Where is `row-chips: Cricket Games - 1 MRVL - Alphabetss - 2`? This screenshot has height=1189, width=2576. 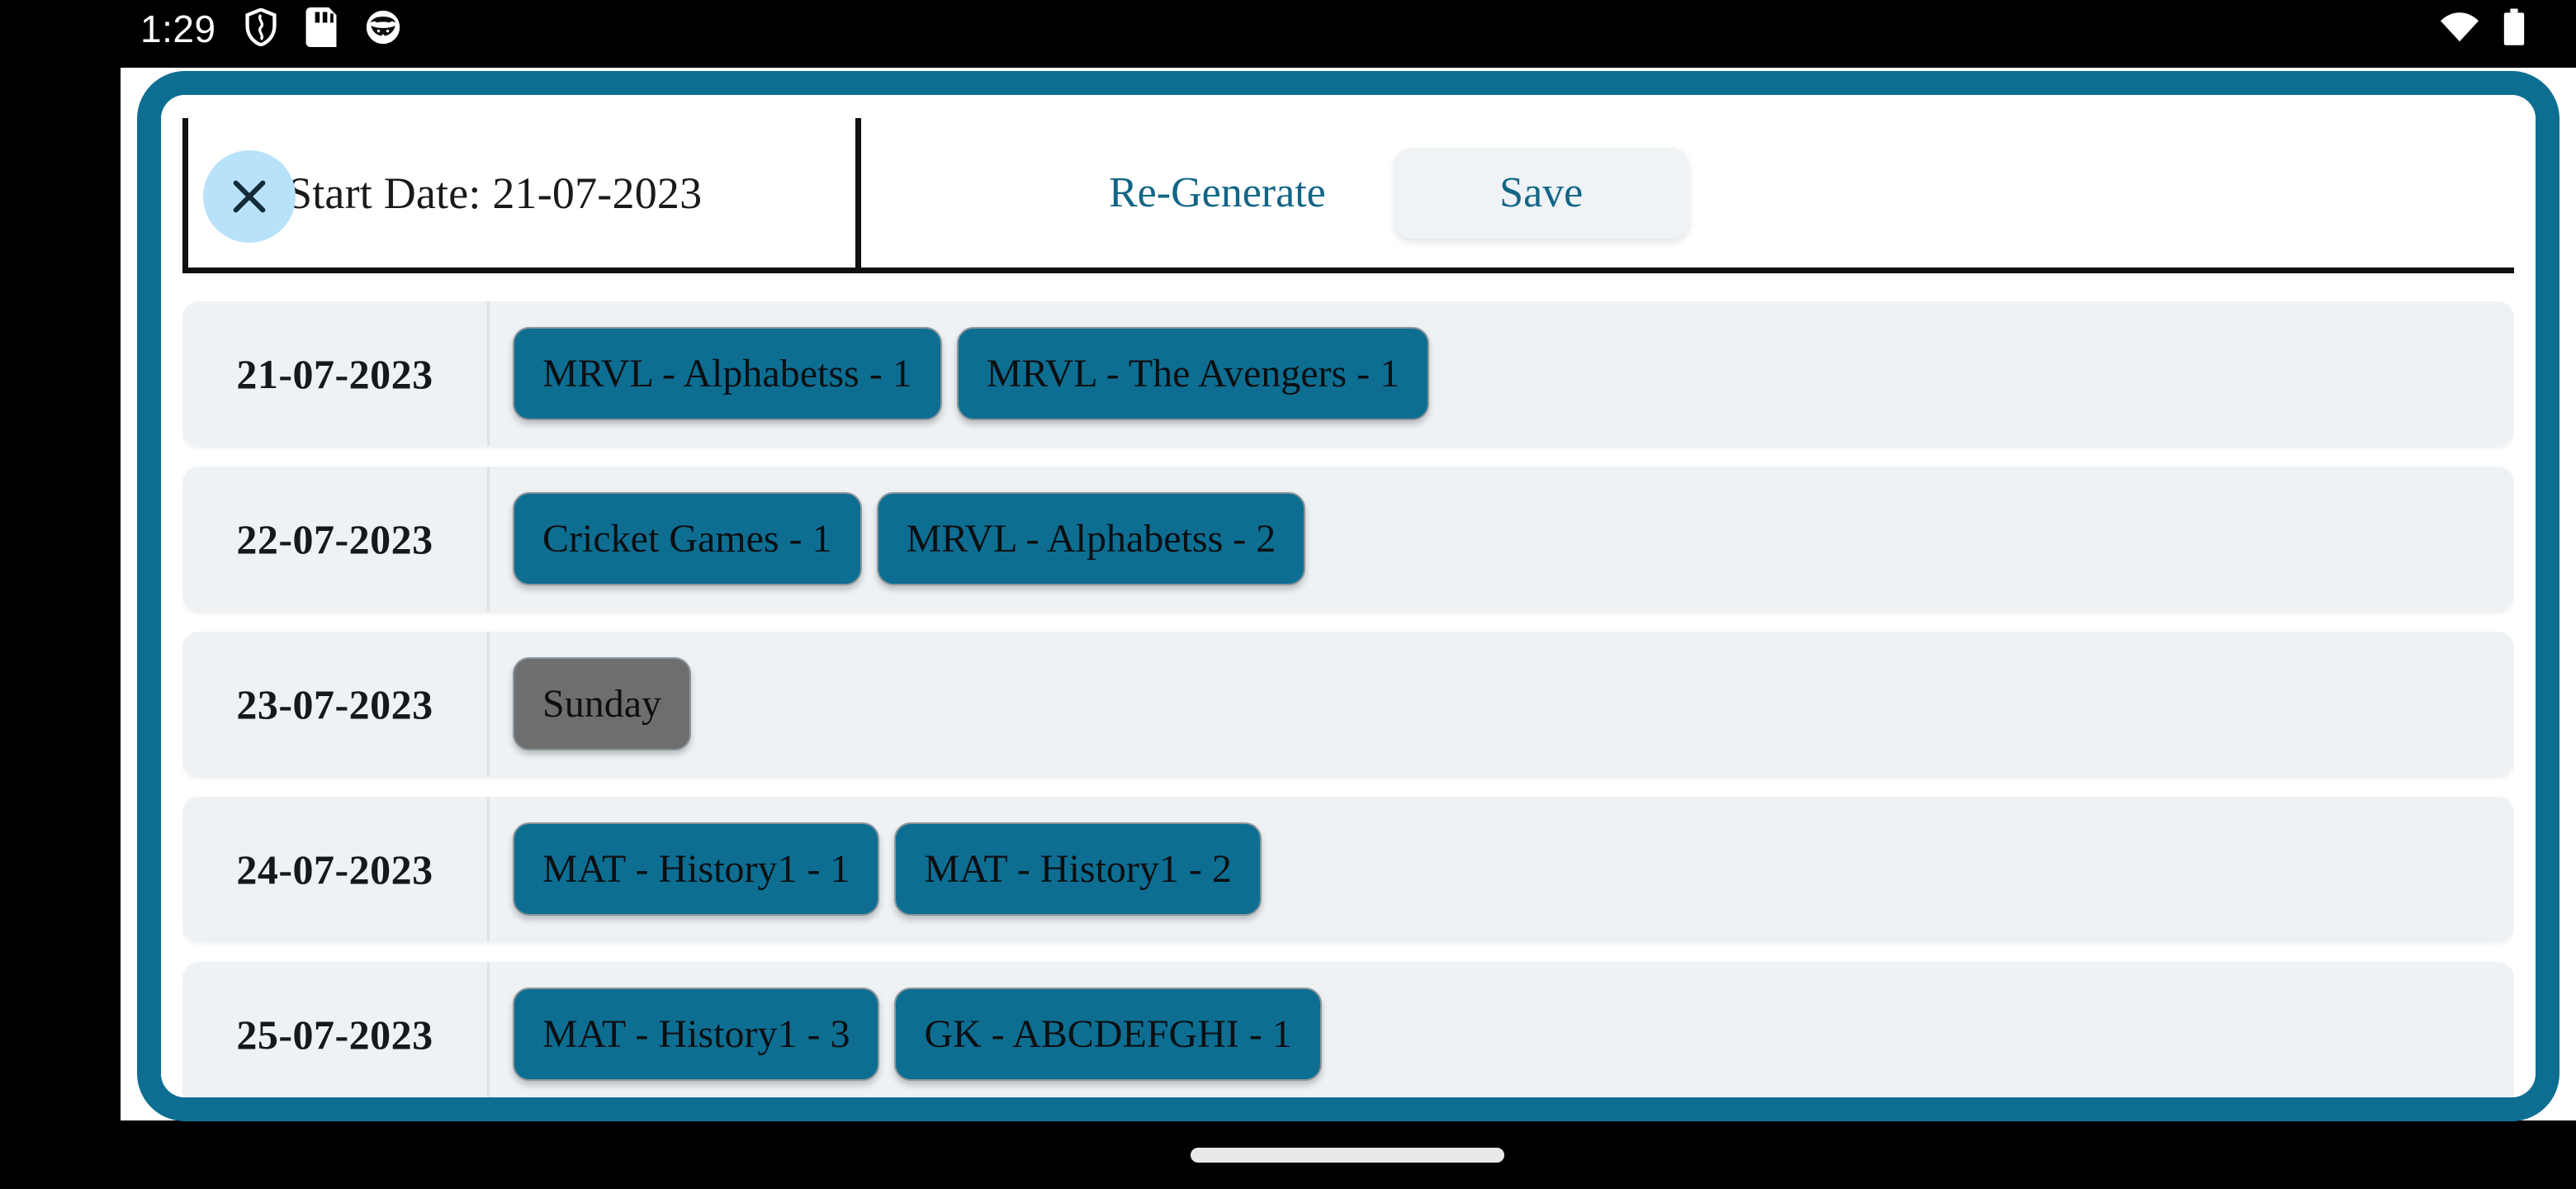 row-chips: Cricket Games - 1 MRVL - Alphabetss - 2 is located at coordinates (898, 539).